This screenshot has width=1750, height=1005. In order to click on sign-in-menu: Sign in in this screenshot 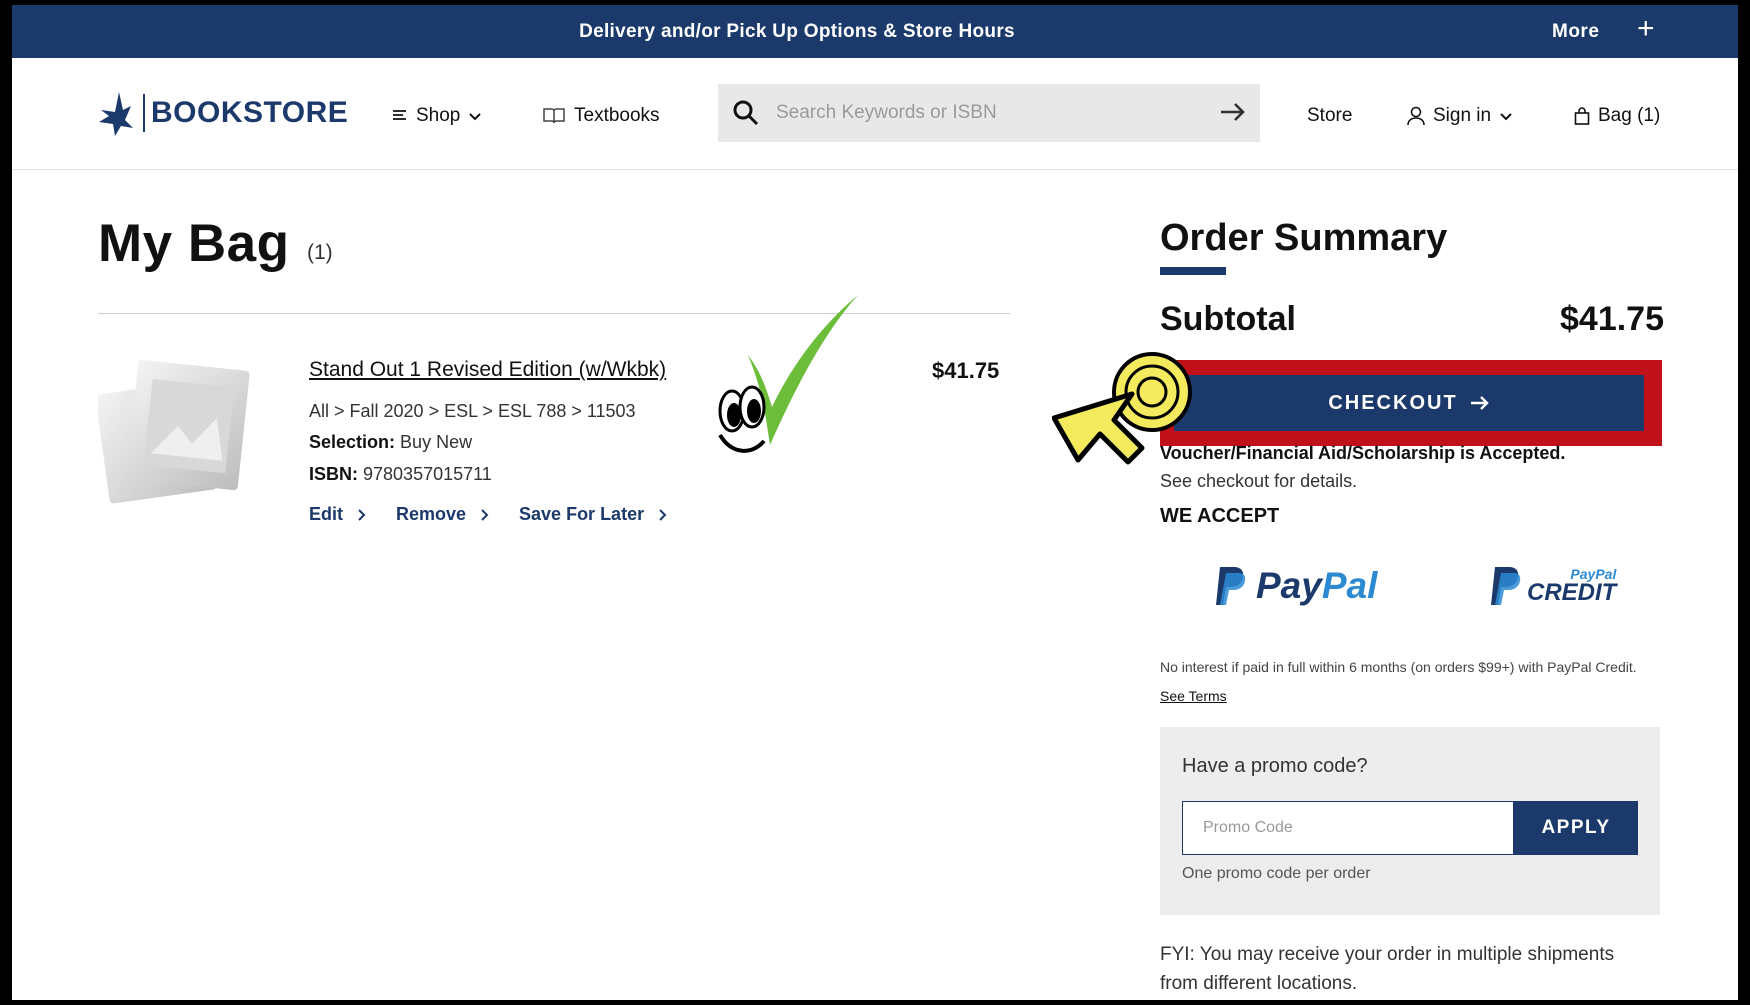, I will do `click(1460, 116)`.